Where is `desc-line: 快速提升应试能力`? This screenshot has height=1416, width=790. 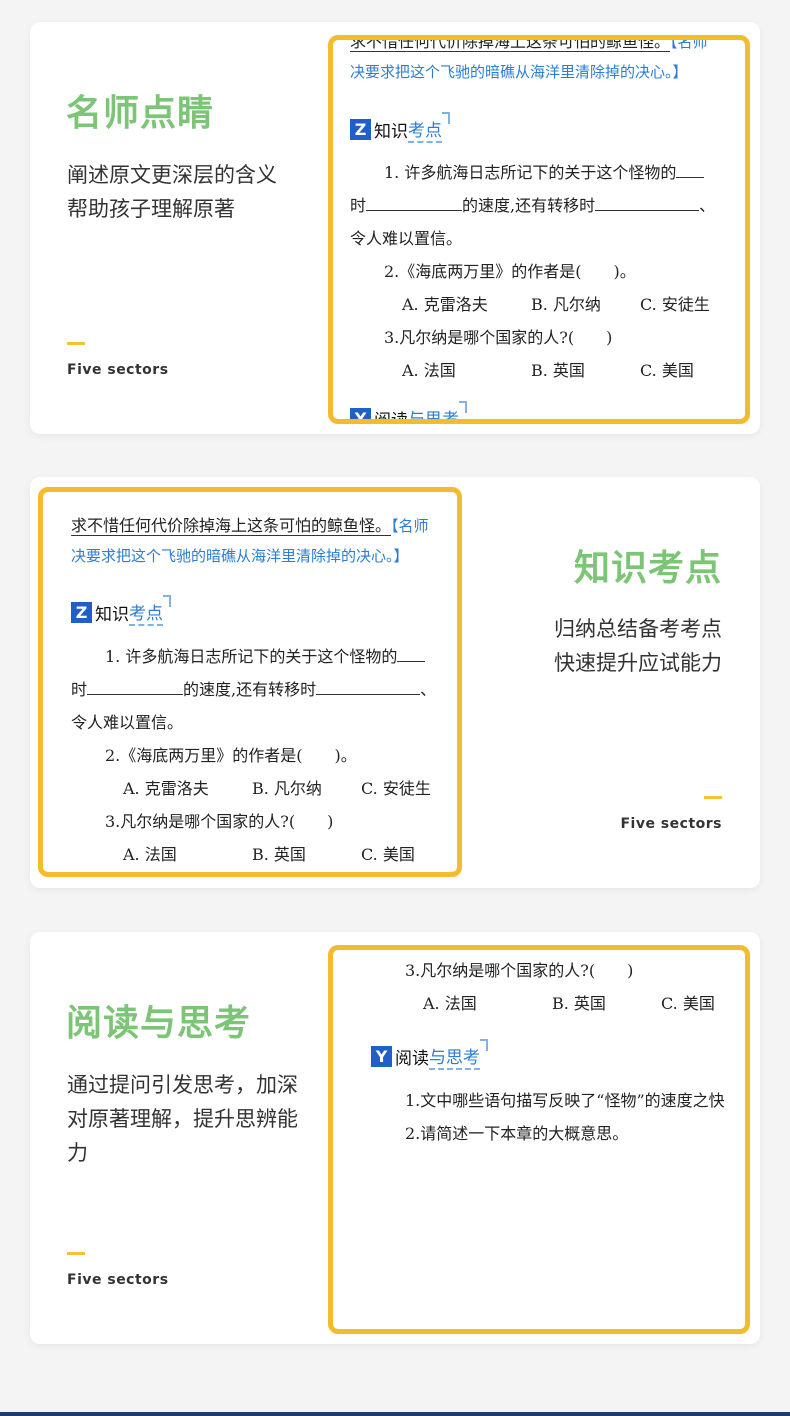 desc-line: 快速提升应试能力 is located at coordinates (638, 663).